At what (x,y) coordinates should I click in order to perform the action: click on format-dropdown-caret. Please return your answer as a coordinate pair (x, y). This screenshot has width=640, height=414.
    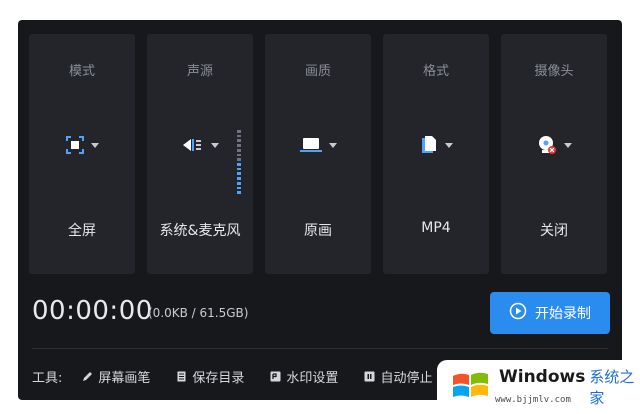
    Looking at the image, I should click on (449, 145).